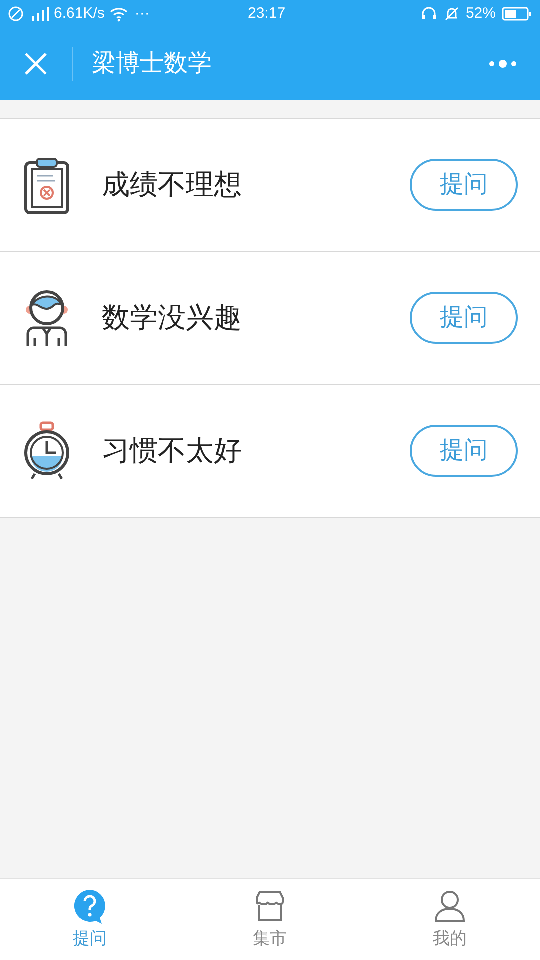 This screenshot has width=540, height=960. What do you see at coordinates (267, 14) in the screenshot?
I see `clock-time: 23:17` at bounding box center [267, 14].